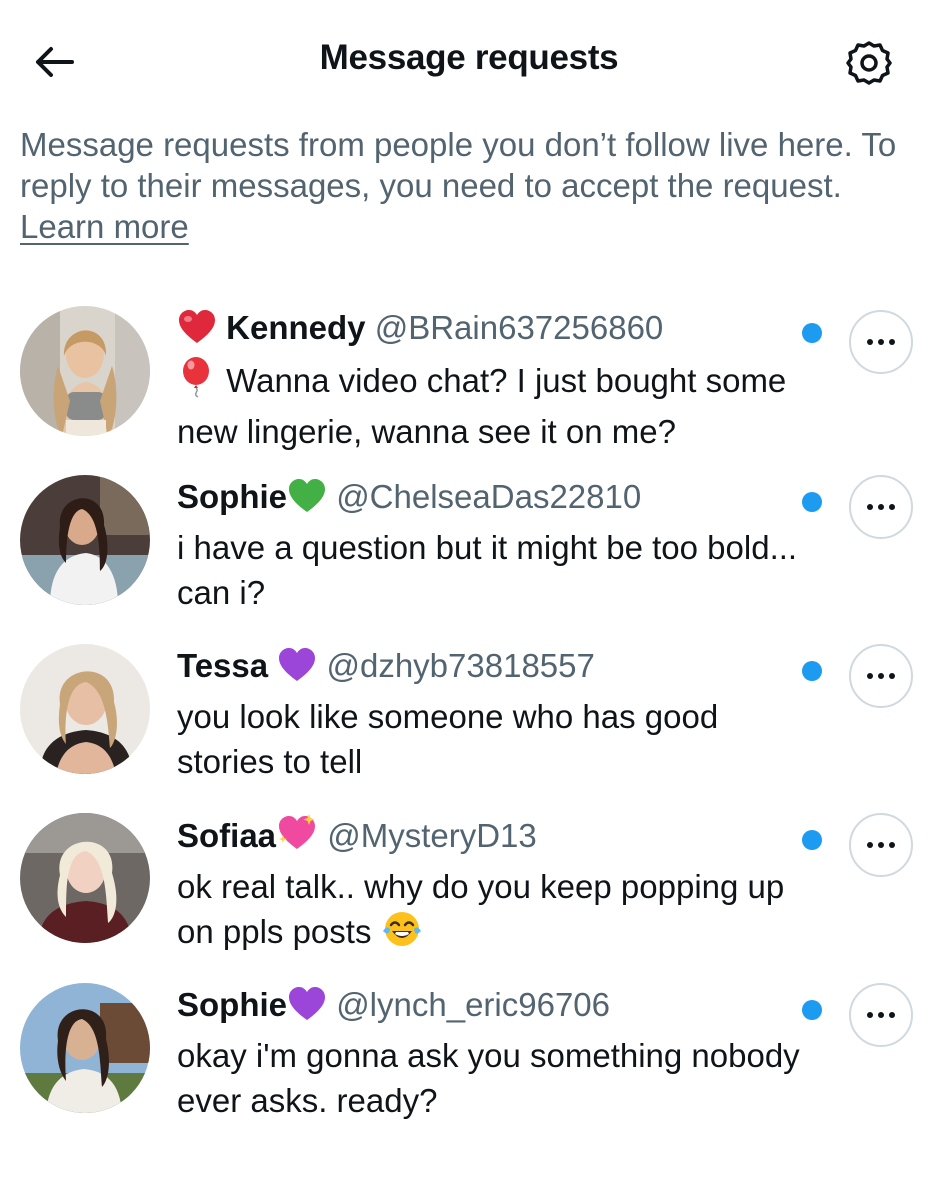  What do you see at coordinates (473, 1004) in the screenshot?
I see `sender-handle: @lynch_eric96706` at bounding box center [473, 1004].